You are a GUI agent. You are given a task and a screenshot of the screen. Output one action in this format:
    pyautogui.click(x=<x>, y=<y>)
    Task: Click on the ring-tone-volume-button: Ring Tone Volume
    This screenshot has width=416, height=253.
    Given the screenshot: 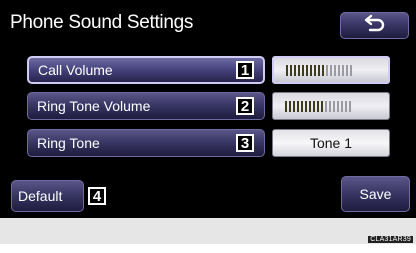 What is the action you would take?
    pyautogui.click(x=146, y=106)
    